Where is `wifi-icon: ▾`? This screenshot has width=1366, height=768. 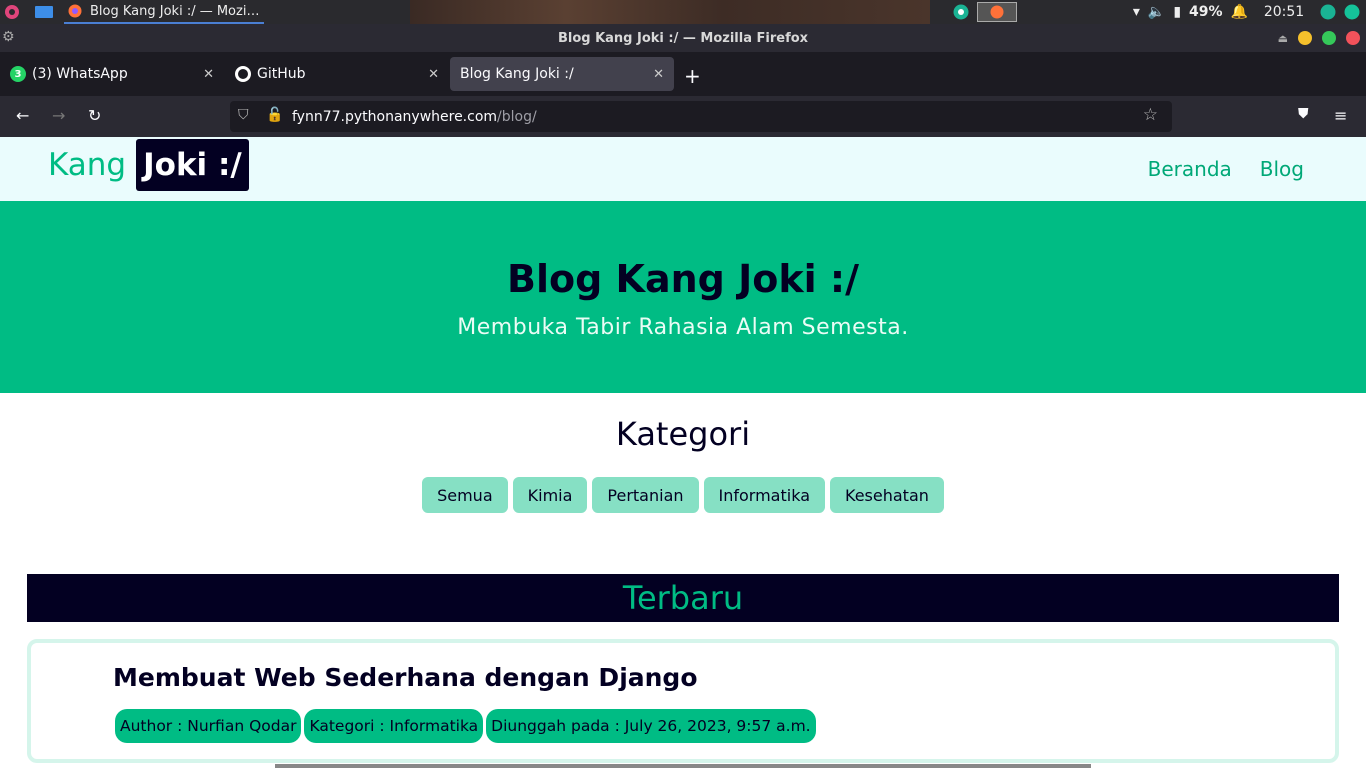
wifi-icon: ▾ is located at coordinates (1136, 12).